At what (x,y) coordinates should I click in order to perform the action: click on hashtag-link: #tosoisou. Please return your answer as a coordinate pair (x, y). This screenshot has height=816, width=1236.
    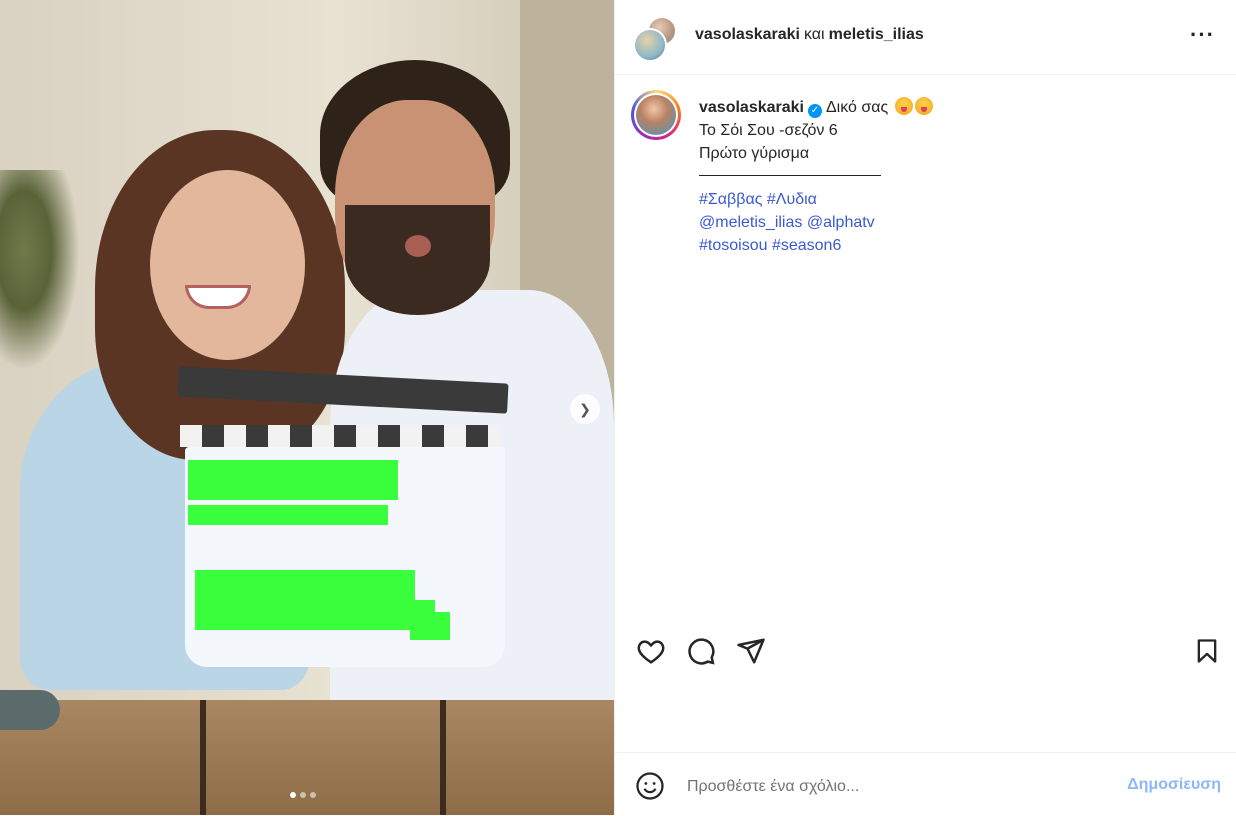
    Looking at the image, I should click on (733, 245).